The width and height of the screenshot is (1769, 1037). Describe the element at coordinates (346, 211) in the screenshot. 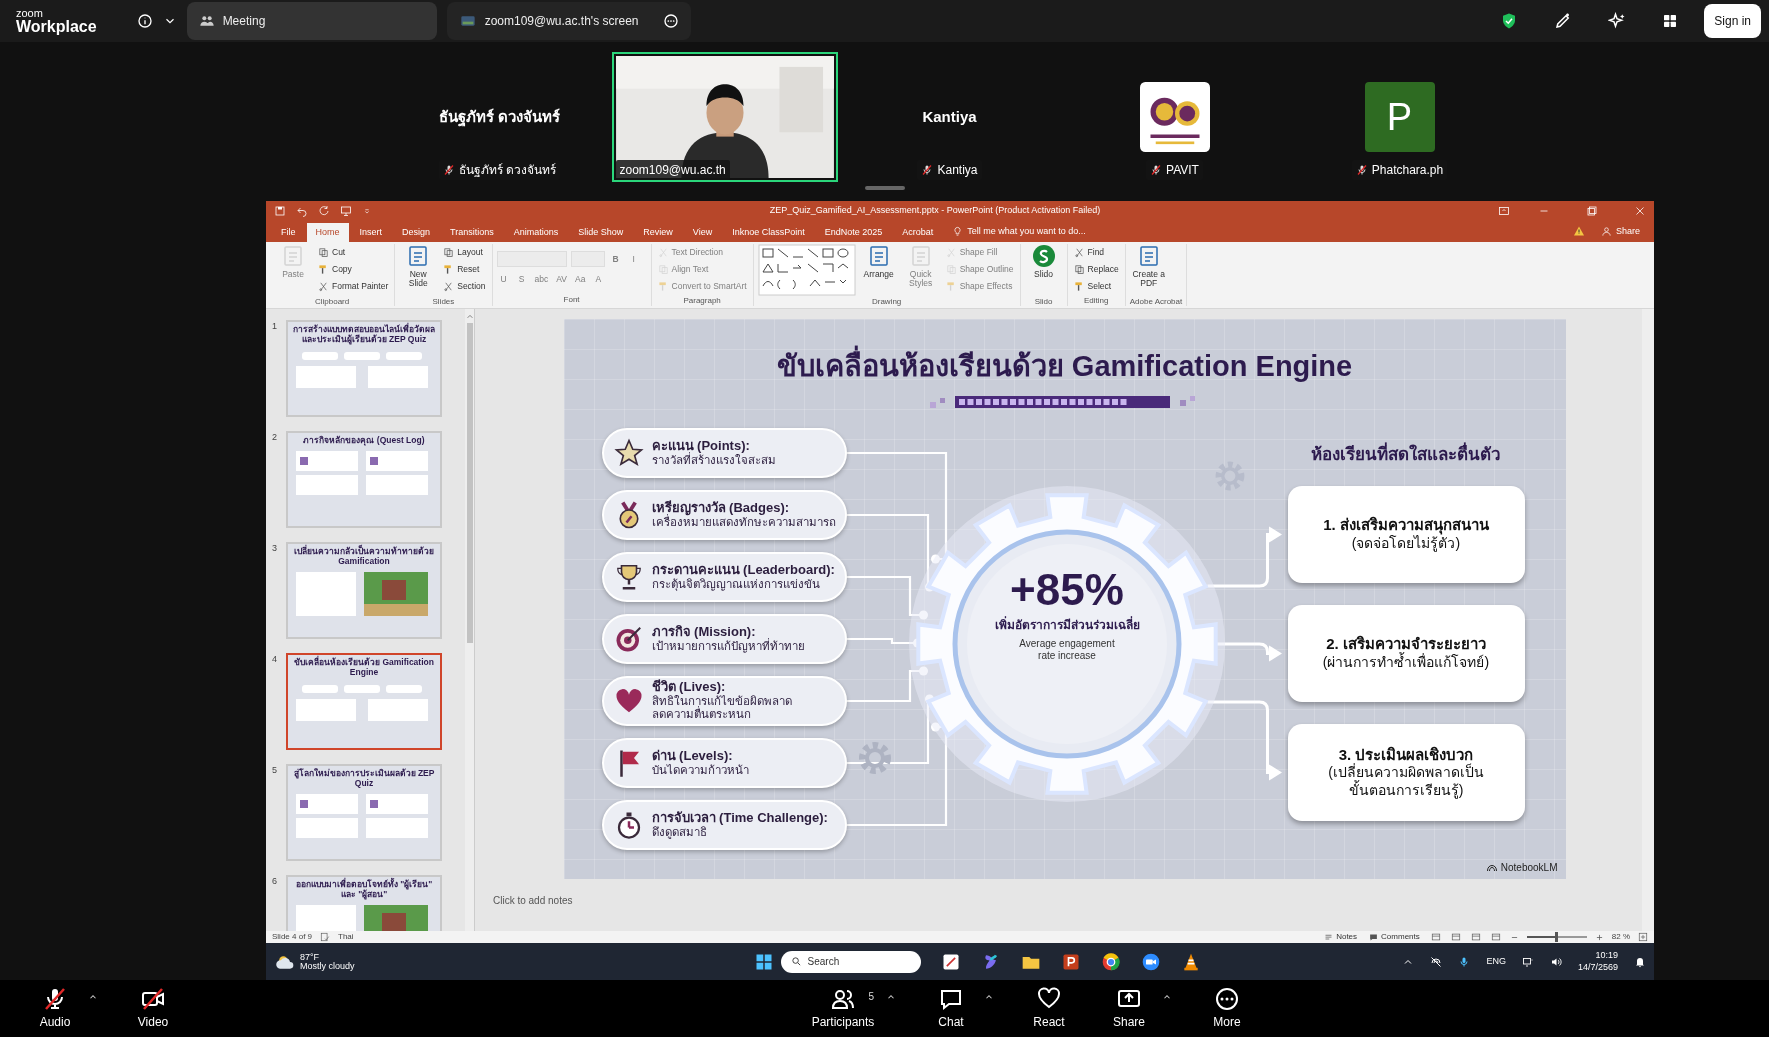

I see `present-icon` at that location.